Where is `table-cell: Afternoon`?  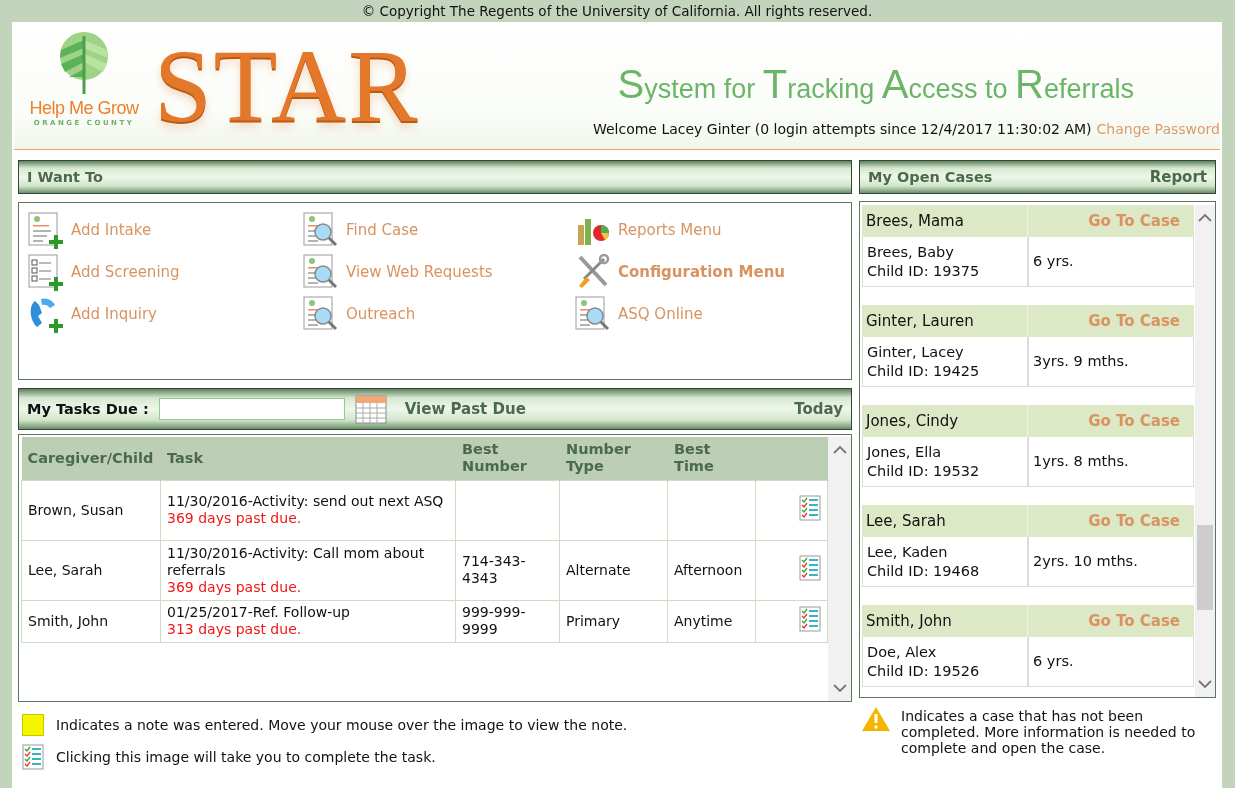
table-cell: Afternoon is located at coordinates (711, 570).